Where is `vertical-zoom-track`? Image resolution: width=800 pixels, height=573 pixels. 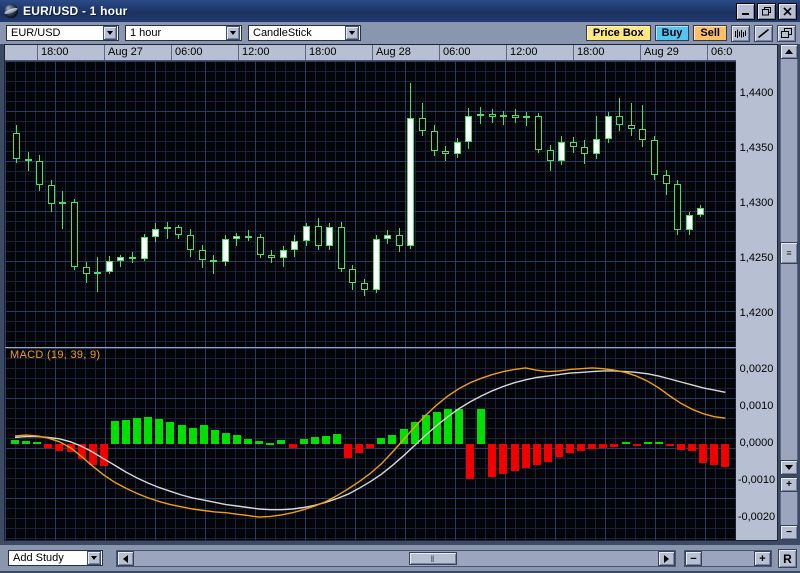 vertical-zoom-track is located at coordinates (789, 508).